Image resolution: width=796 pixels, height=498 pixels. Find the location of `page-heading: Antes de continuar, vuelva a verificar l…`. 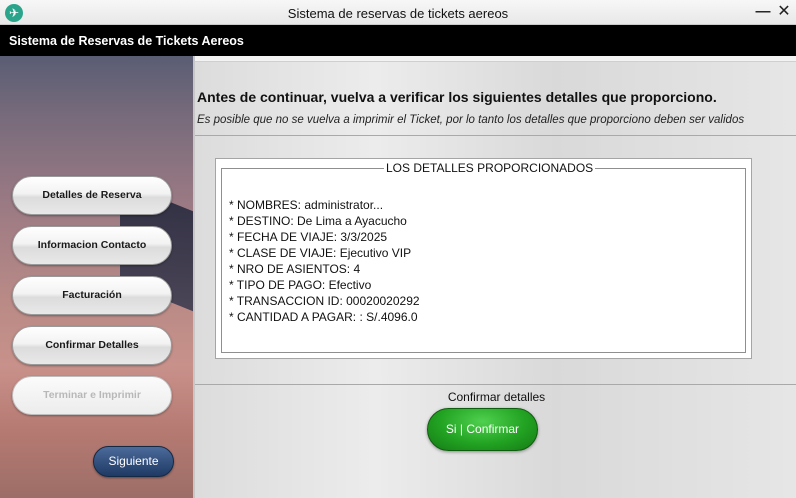

page-heading: Antes de continuar, vuelva a verificar l… is located at coordinates (457, 97).